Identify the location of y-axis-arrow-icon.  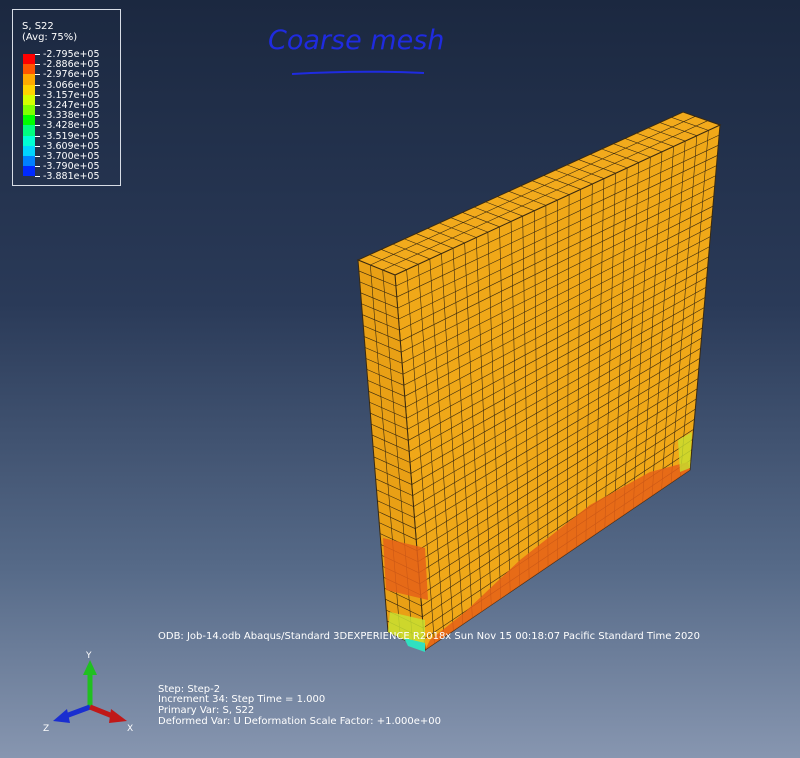
(90, 667).